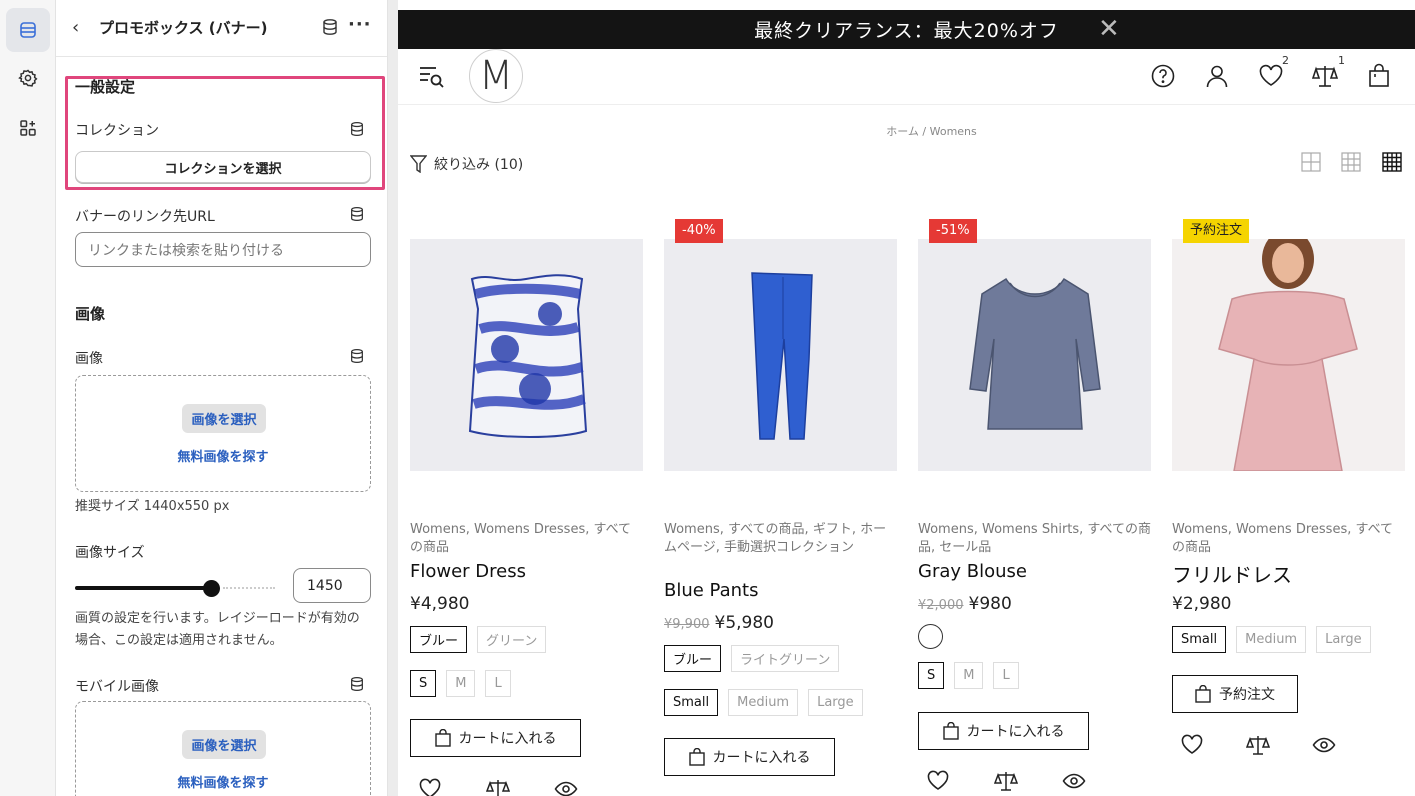 This screenshot has width=1415, height=796. Describe the element at coordinates (1380, 77) in the screenshot. I see `cart-bag-icon` at that location.